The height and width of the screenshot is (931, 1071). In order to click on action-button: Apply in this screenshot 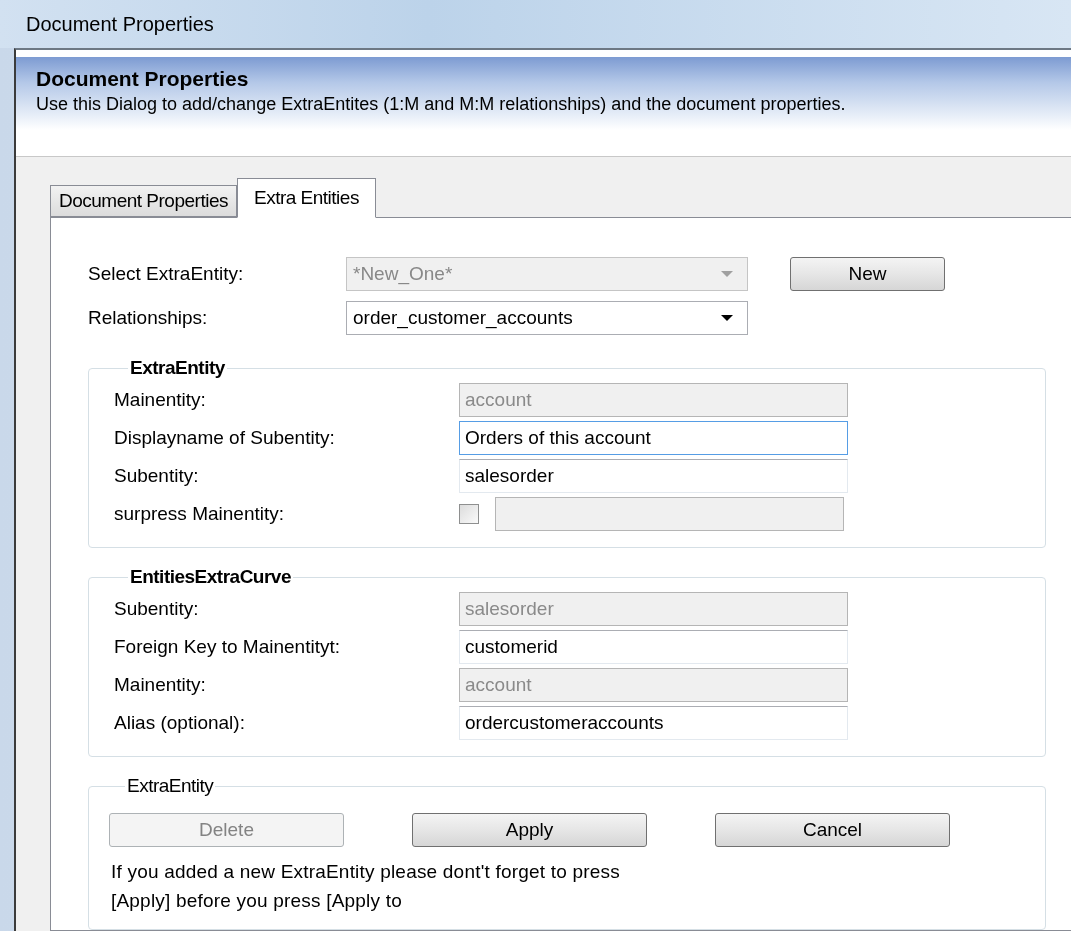, I will do `click(529, 830)`.